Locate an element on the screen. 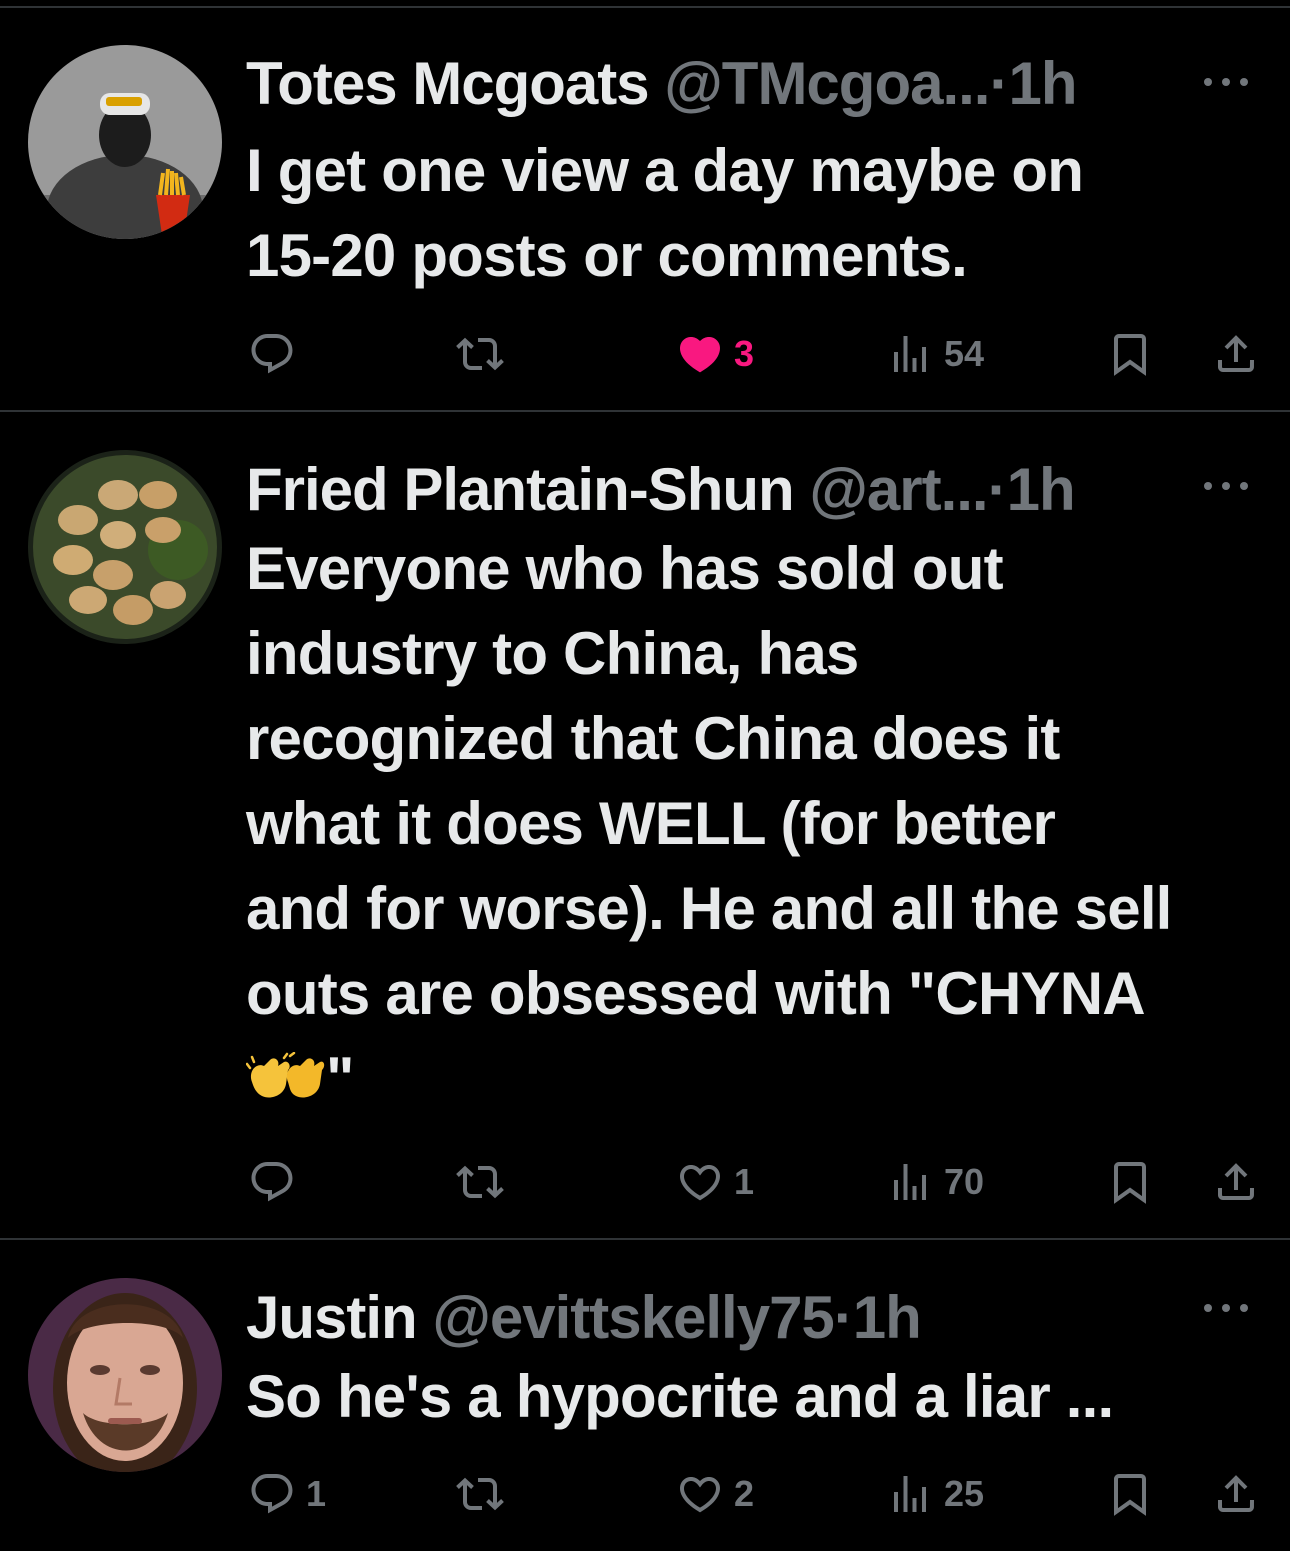 The image size is (1290, 1551). like-count: 3 is located at coordinates (744, 353).